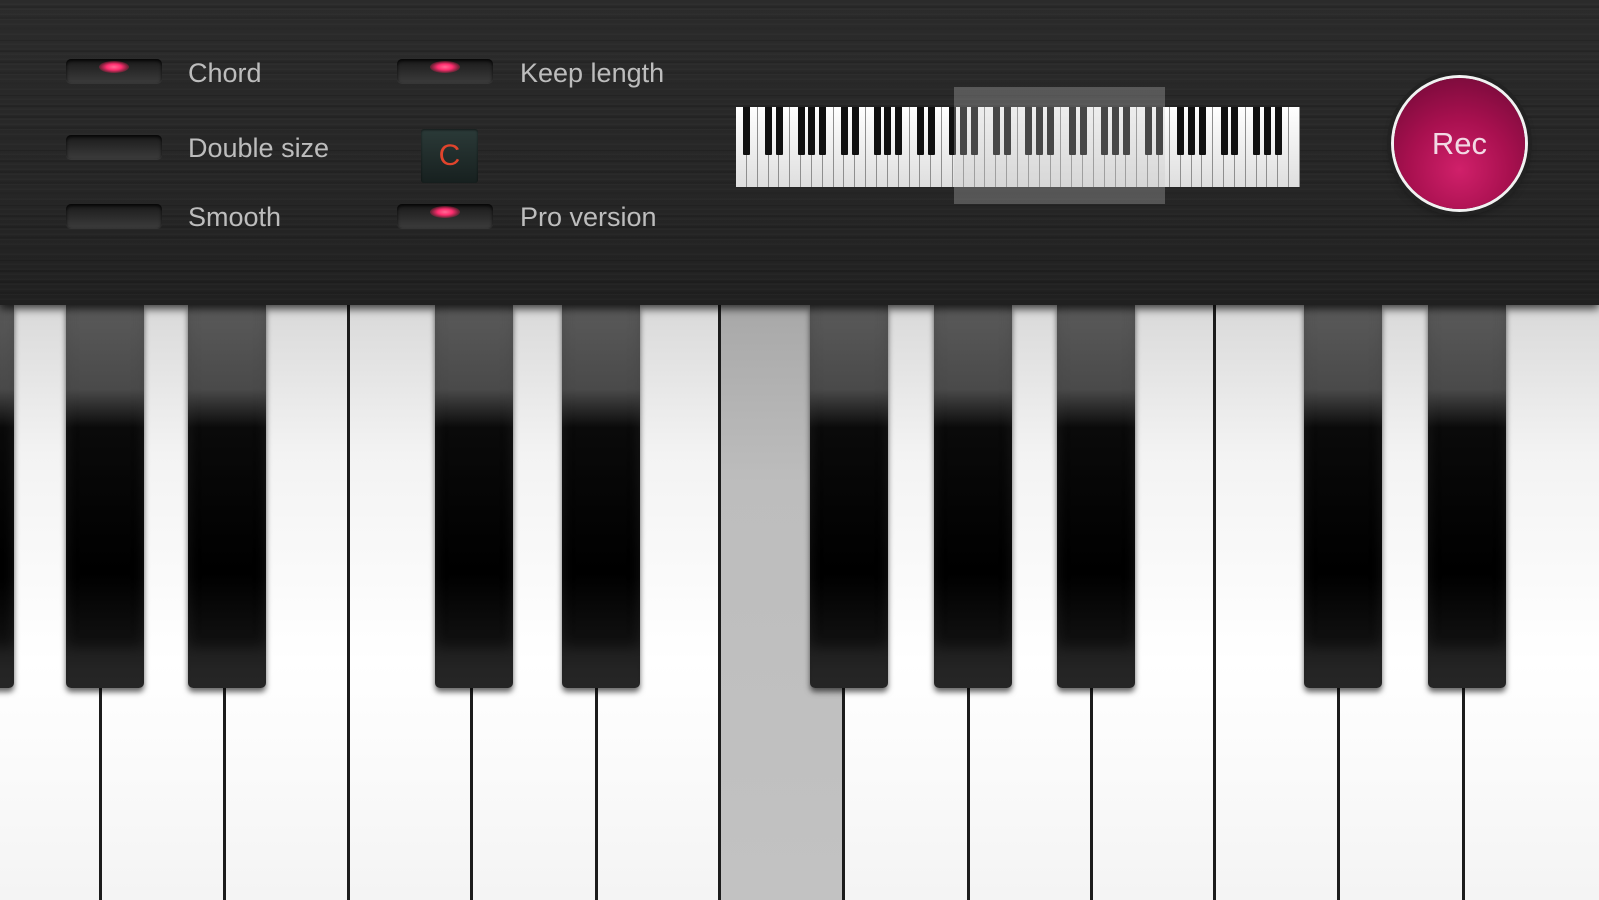 This screenshot has height=900, width=1599. What do you see at coordinates (259, 148) in the screenshot?
I see `double-size-label: Double size` at bounding box center [259, 148].